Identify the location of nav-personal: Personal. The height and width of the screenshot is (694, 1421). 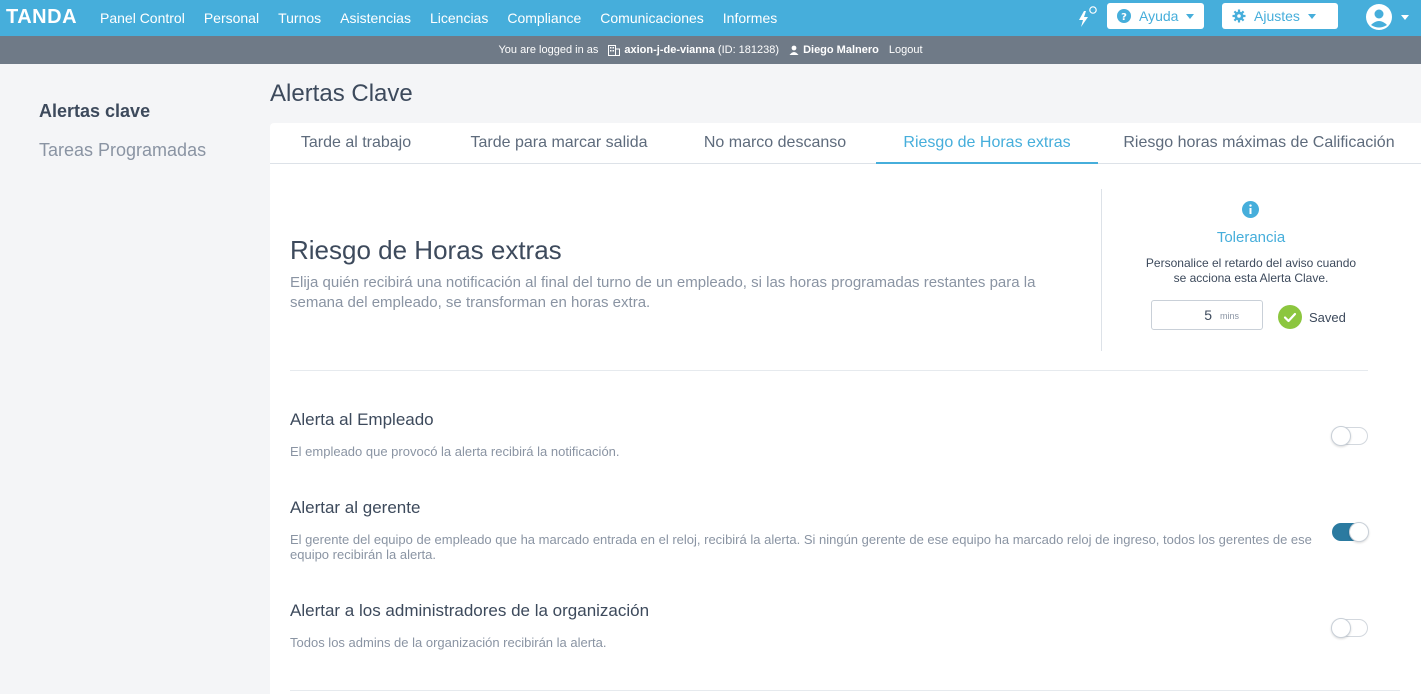
(231, 18).